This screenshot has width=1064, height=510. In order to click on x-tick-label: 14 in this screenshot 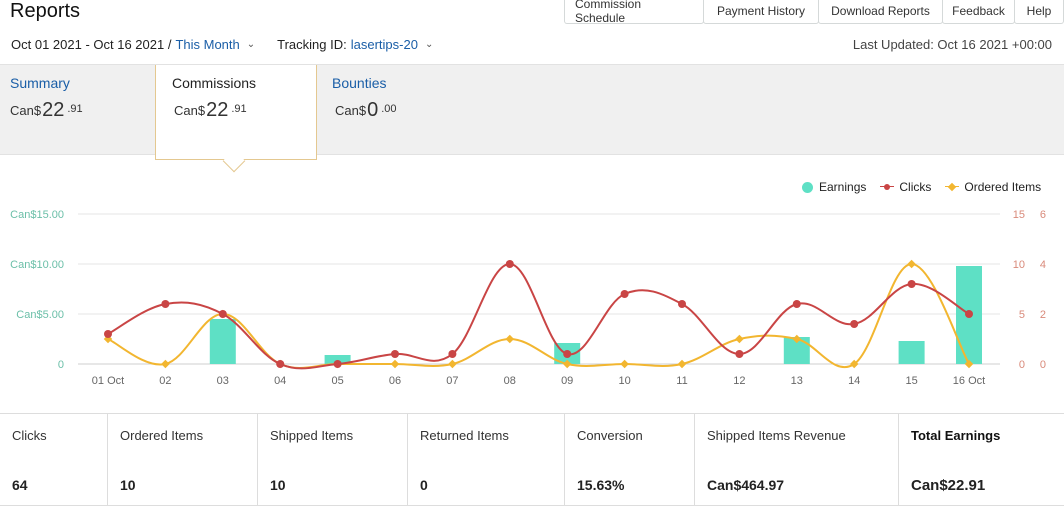, I will do `click(854, 381)`.